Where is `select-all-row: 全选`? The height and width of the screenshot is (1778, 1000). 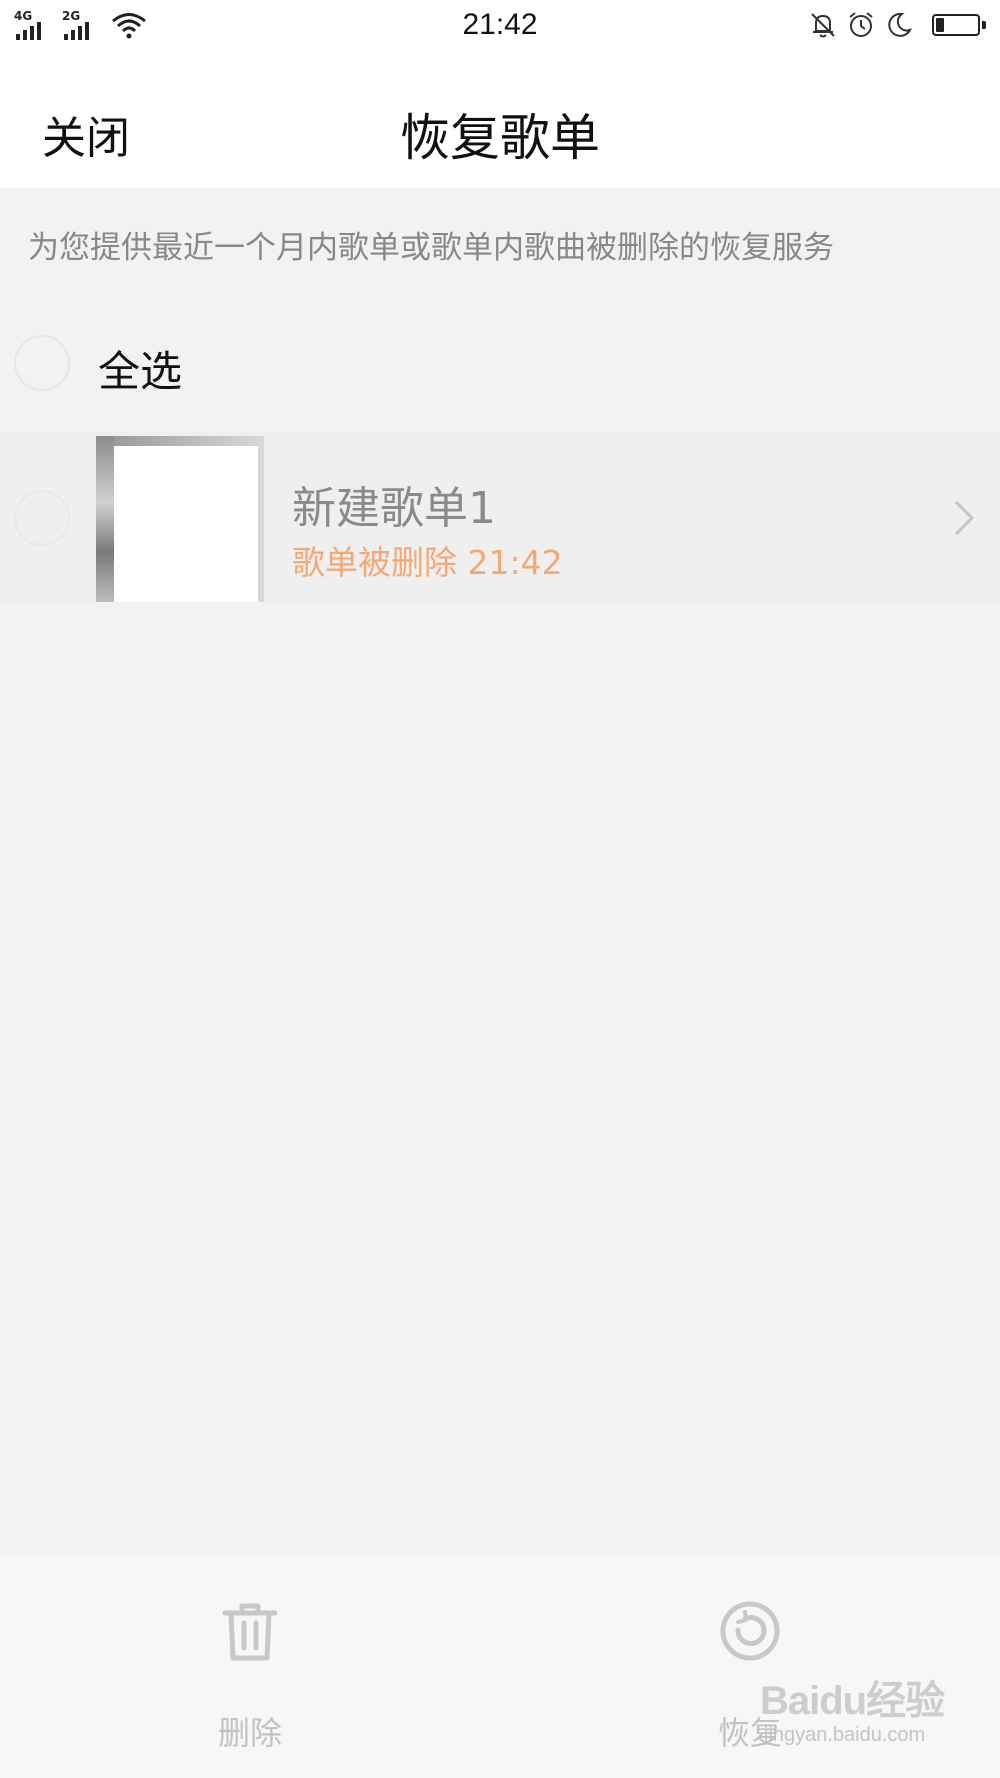 select-all-row: 全选 is located at coordinates (500, 365).